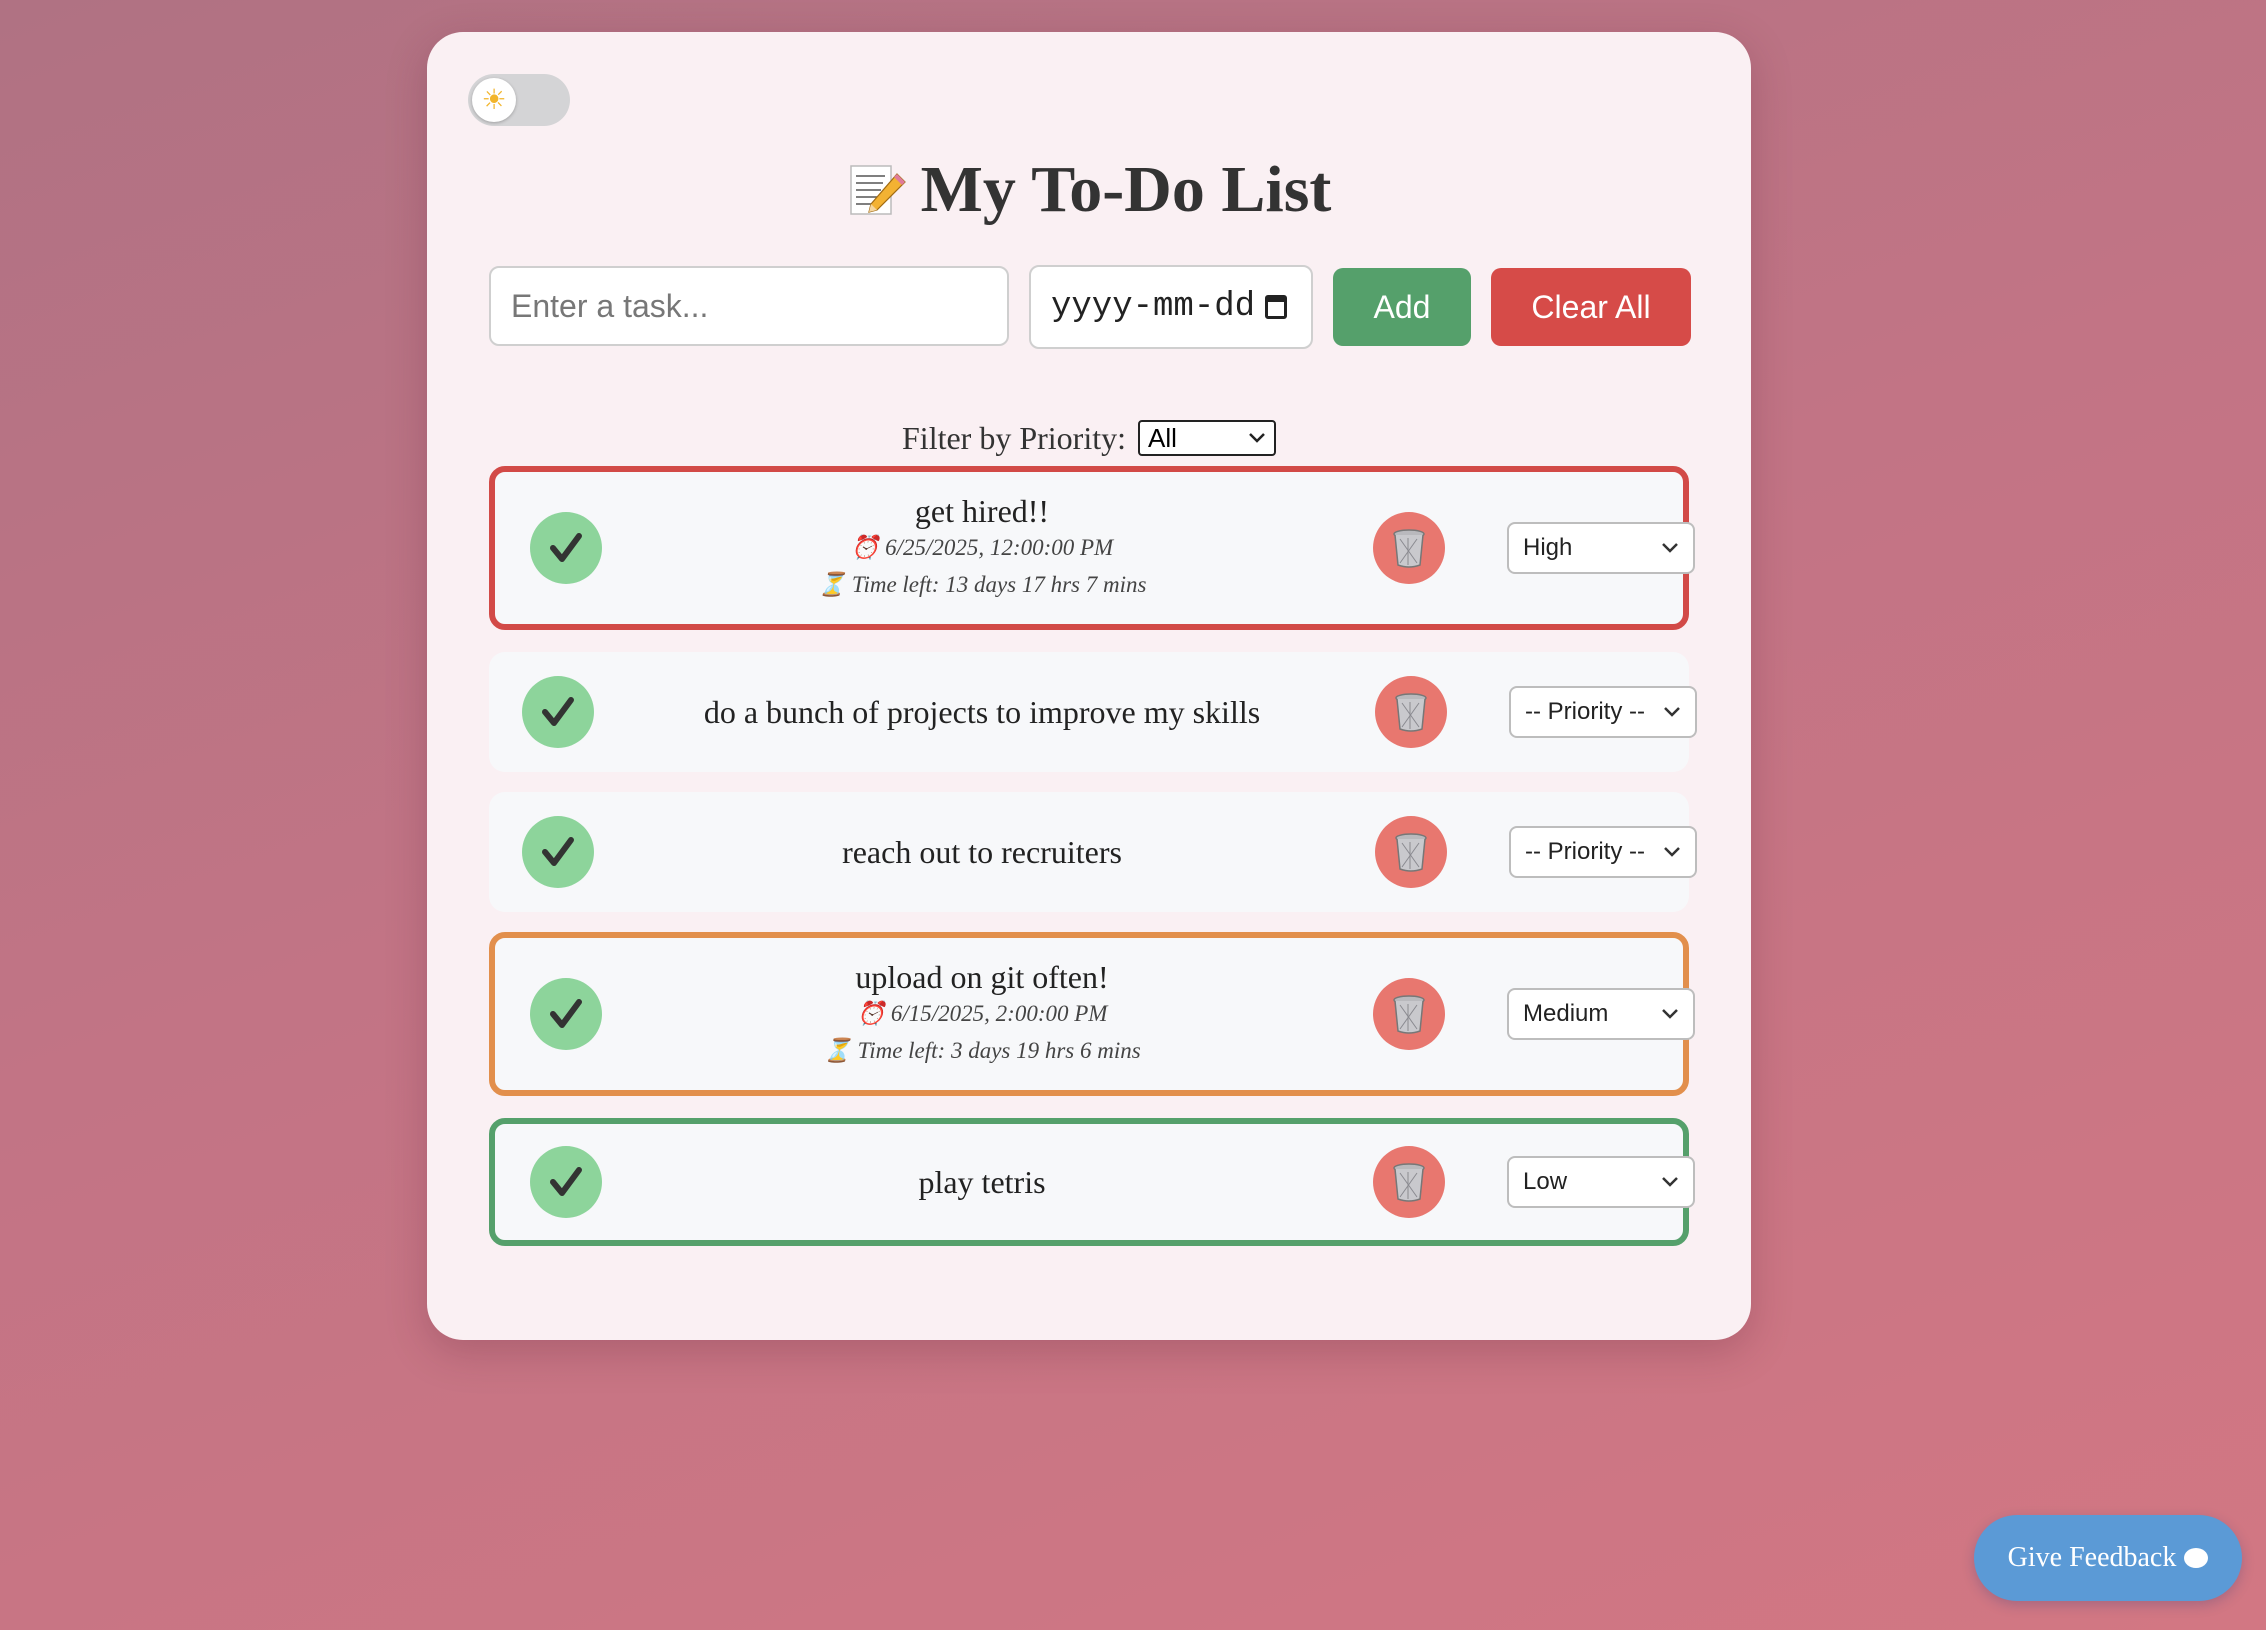  I want to click on date-input: yyyy-mm-dd, so click(1171, 307).